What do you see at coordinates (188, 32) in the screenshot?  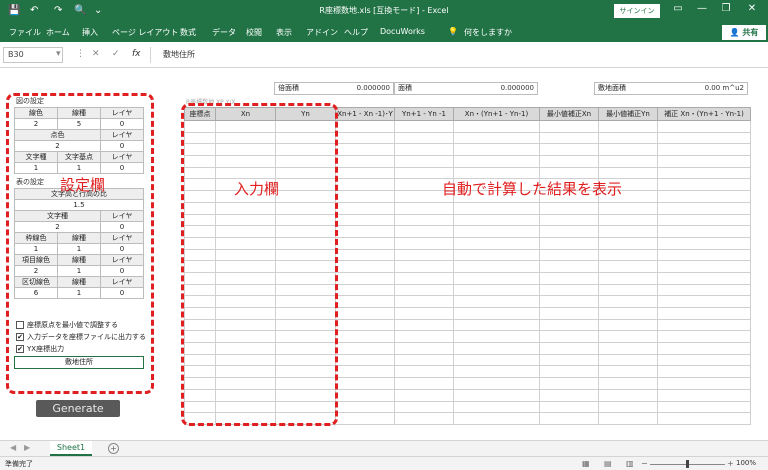 I see `tab-formulas: 数式` at bounding box center [188, 32].